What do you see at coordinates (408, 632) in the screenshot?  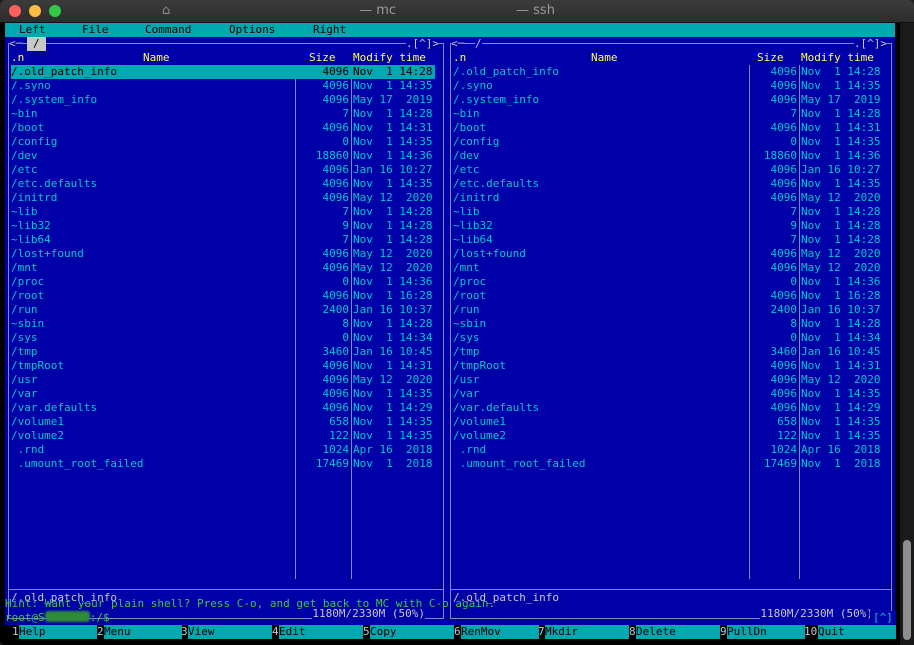 I see `fkey-copy: 5 Copy` at bounding box center [408, 632].